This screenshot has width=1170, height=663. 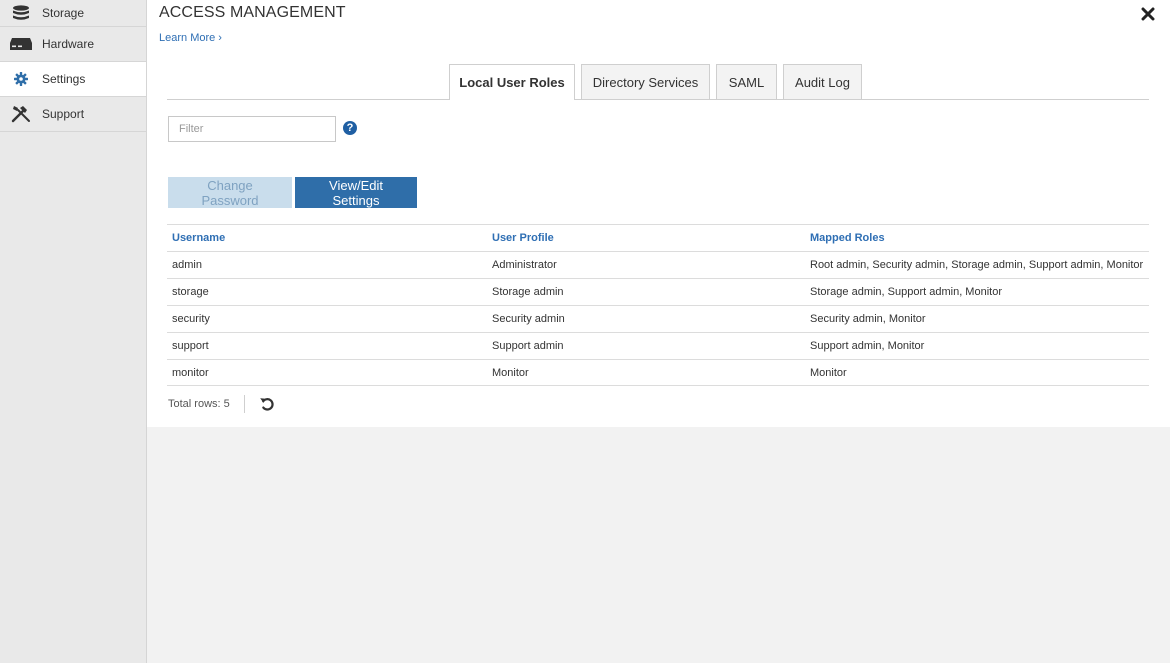 What do you see at coordinates (658, 372) in the screenshot?
I see `table-row: monitor Monitor Monitor` at bounding box center [658, 372].